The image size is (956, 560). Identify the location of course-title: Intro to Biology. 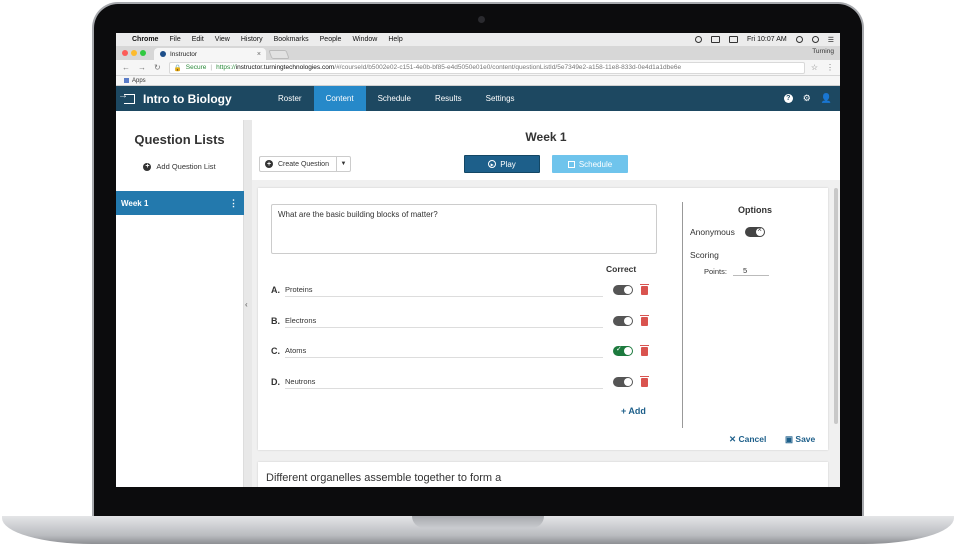
(187, 98).